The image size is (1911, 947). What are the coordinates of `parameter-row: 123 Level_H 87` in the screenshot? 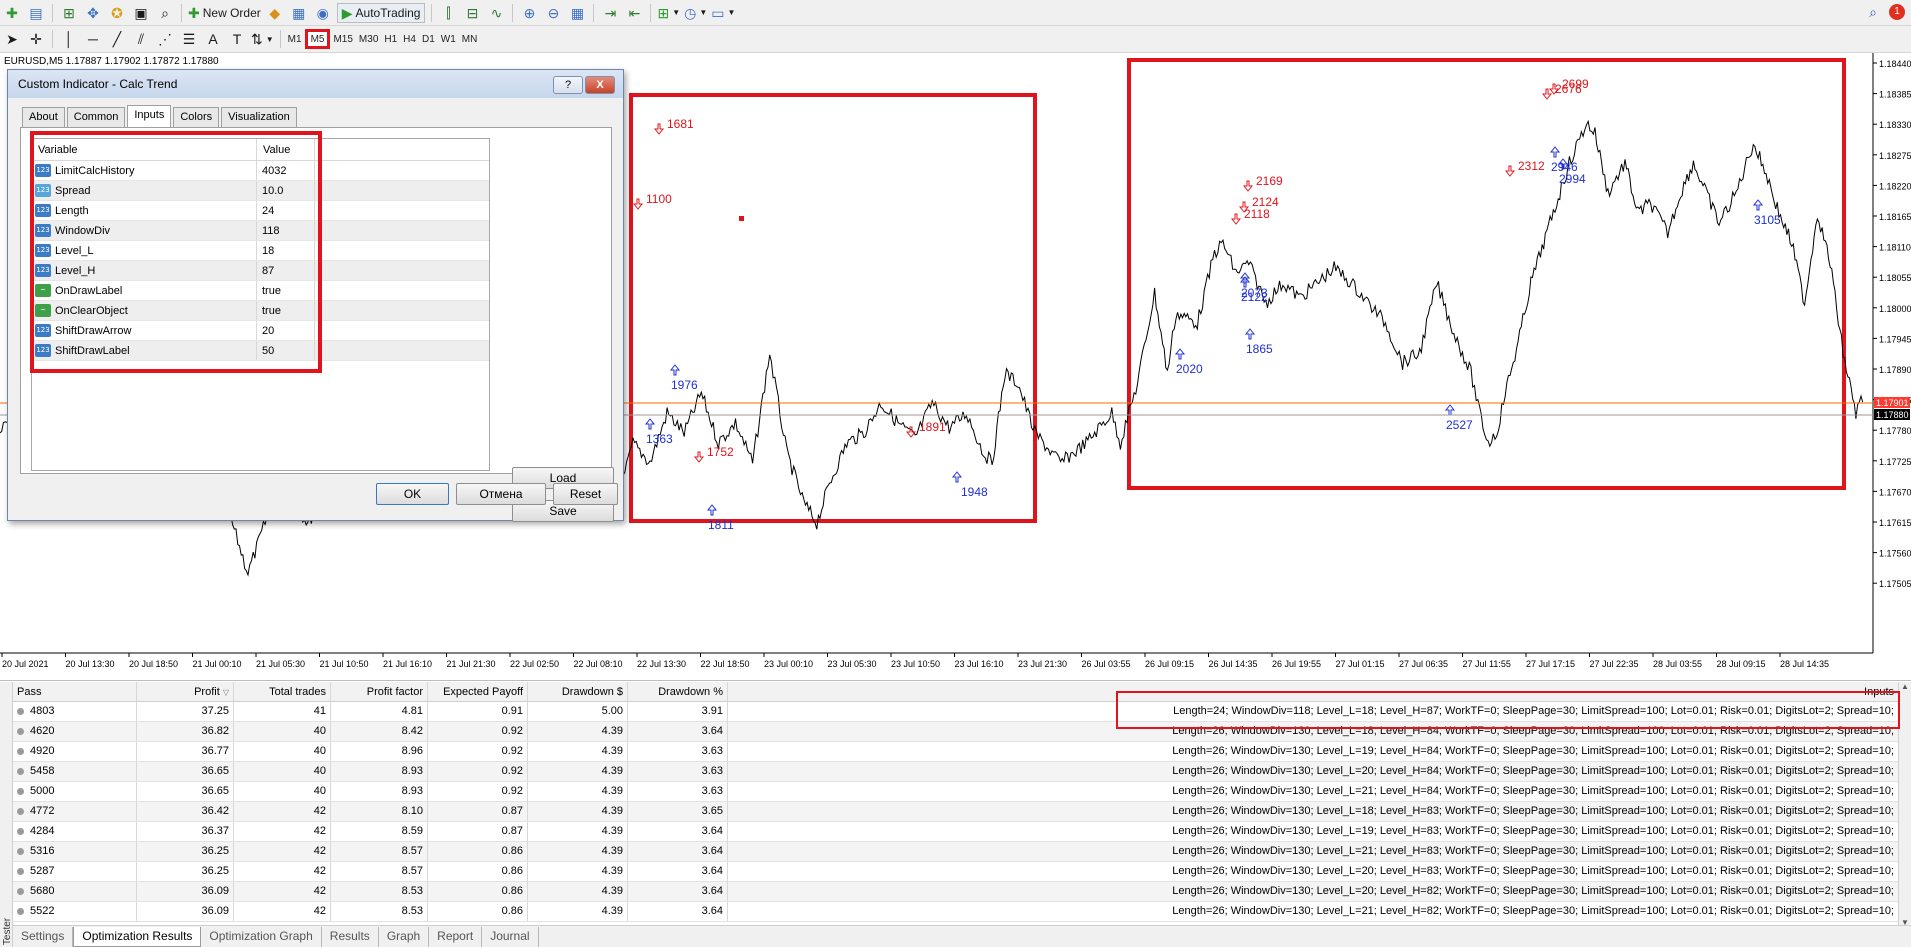 It's located at (260, 271).